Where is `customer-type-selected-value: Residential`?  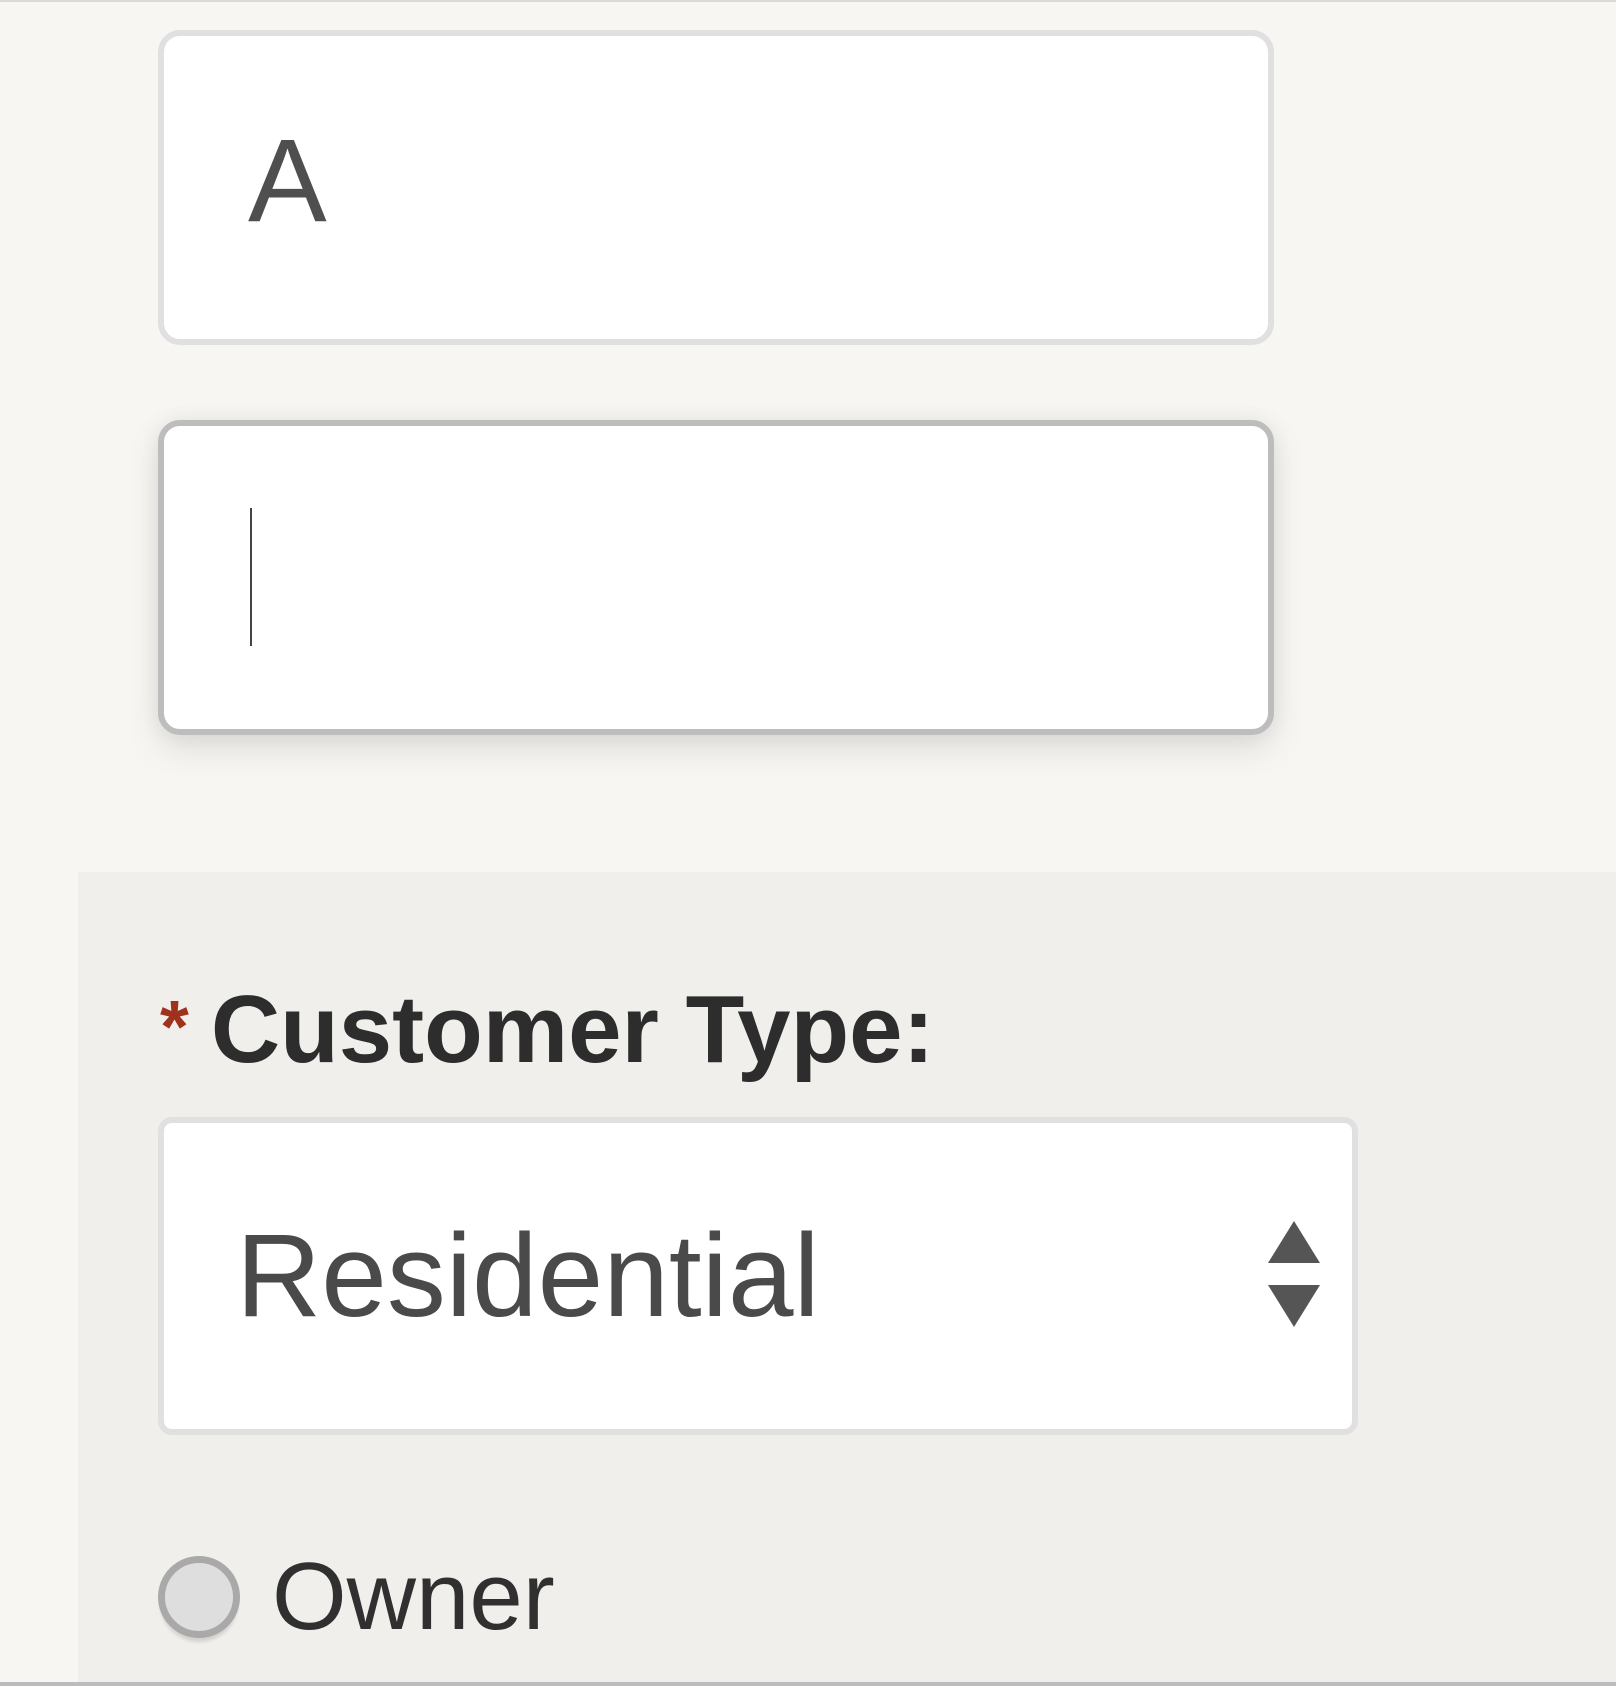 customer-type-selected-value: Residential is located at coordinates (528, 1276).